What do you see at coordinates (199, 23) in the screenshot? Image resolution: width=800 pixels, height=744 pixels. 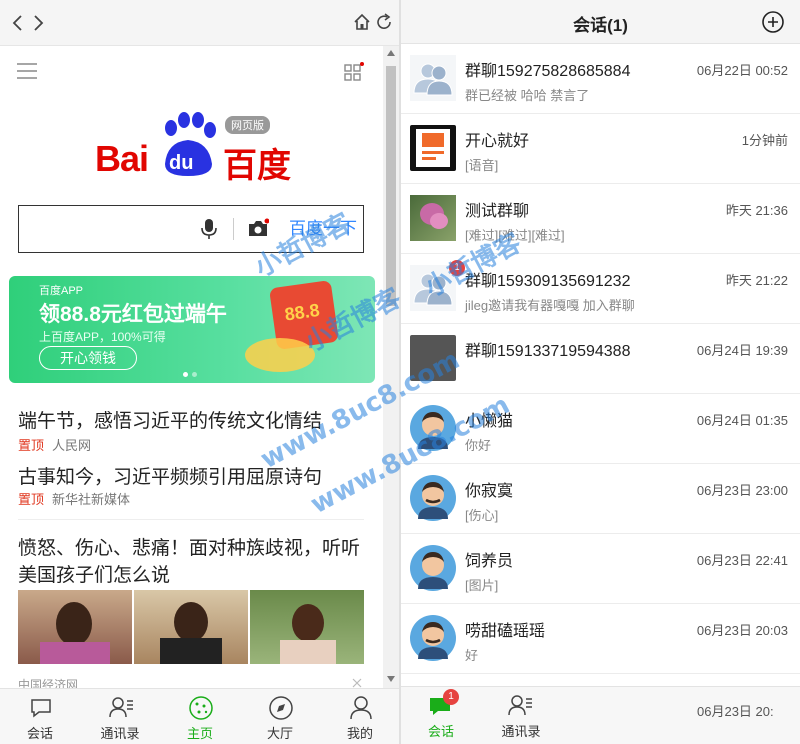 I see `browser-toolbar` at bounding box center [199, 23].